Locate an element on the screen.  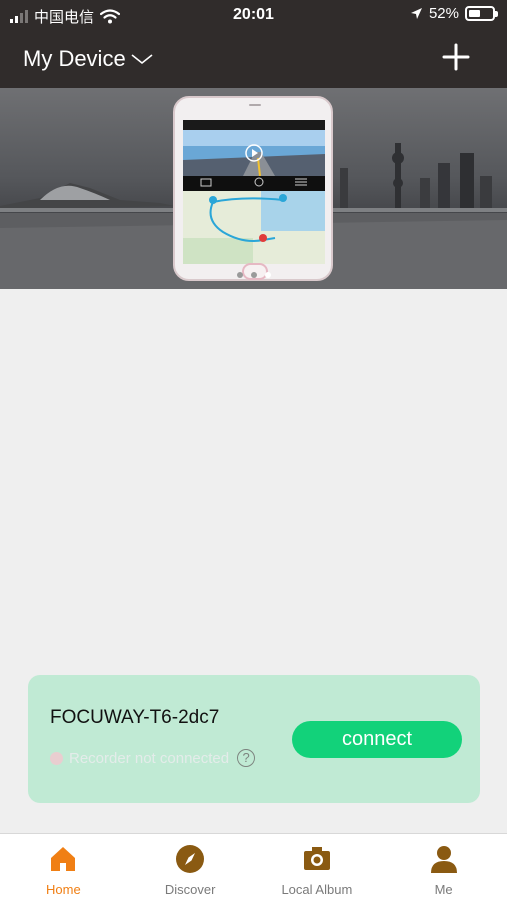
tab-home: Home is located at coordinates (63, 867).